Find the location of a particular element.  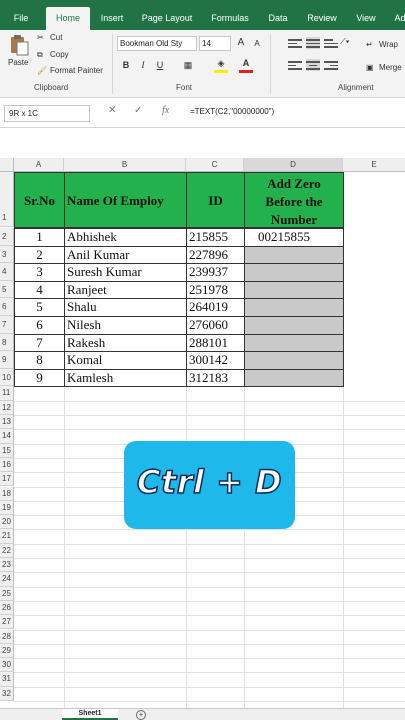

row-header: 27 is located at coordinates (7, 622).